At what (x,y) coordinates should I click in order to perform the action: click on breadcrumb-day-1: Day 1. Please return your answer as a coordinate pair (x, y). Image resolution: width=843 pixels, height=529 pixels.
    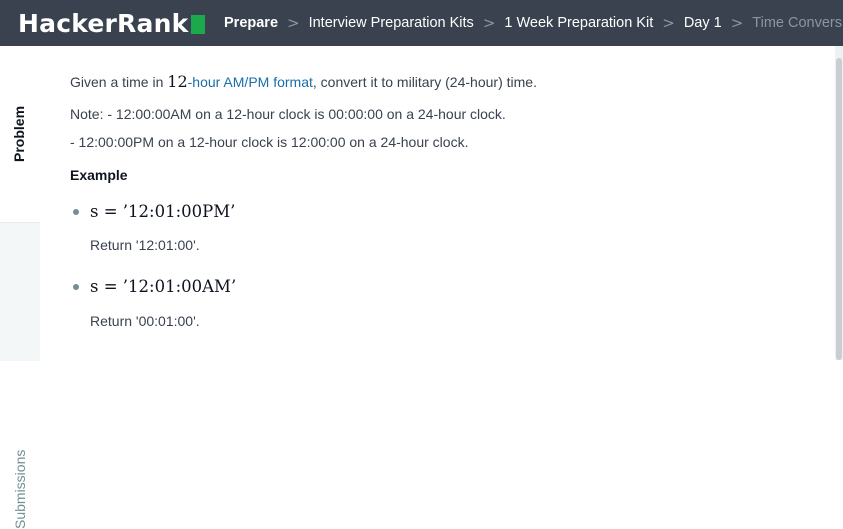
    Looking at the image, I should click on (703, 23).